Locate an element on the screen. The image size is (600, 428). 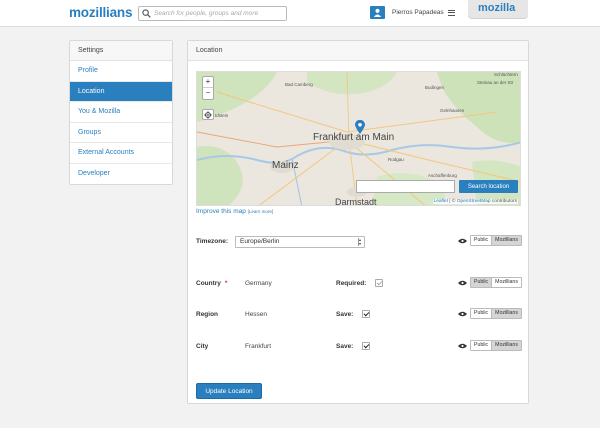
city-value: Frankfurt is located at coordinates (258, 346).